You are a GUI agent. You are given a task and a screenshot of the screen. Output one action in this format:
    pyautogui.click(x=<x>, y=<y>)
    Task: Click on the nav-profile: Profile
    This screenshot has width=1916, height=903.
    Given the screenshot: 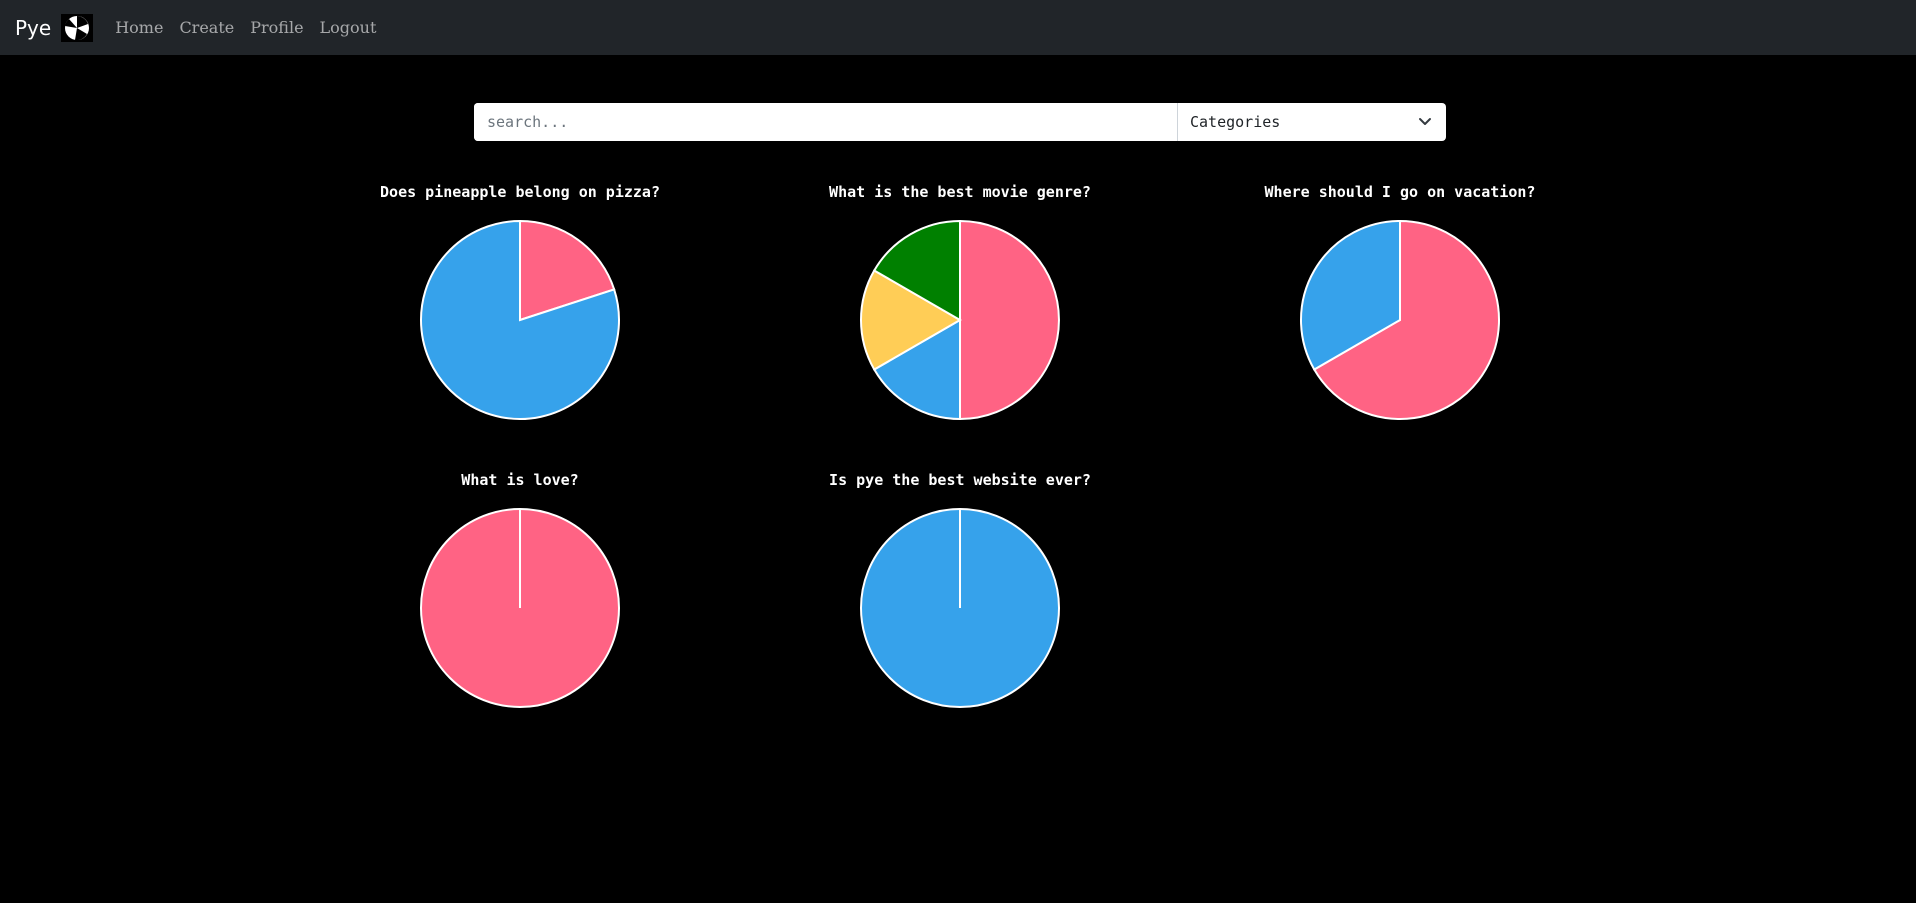 What is the action you would take?
    pyautogui.click(x=276, y=27)
    